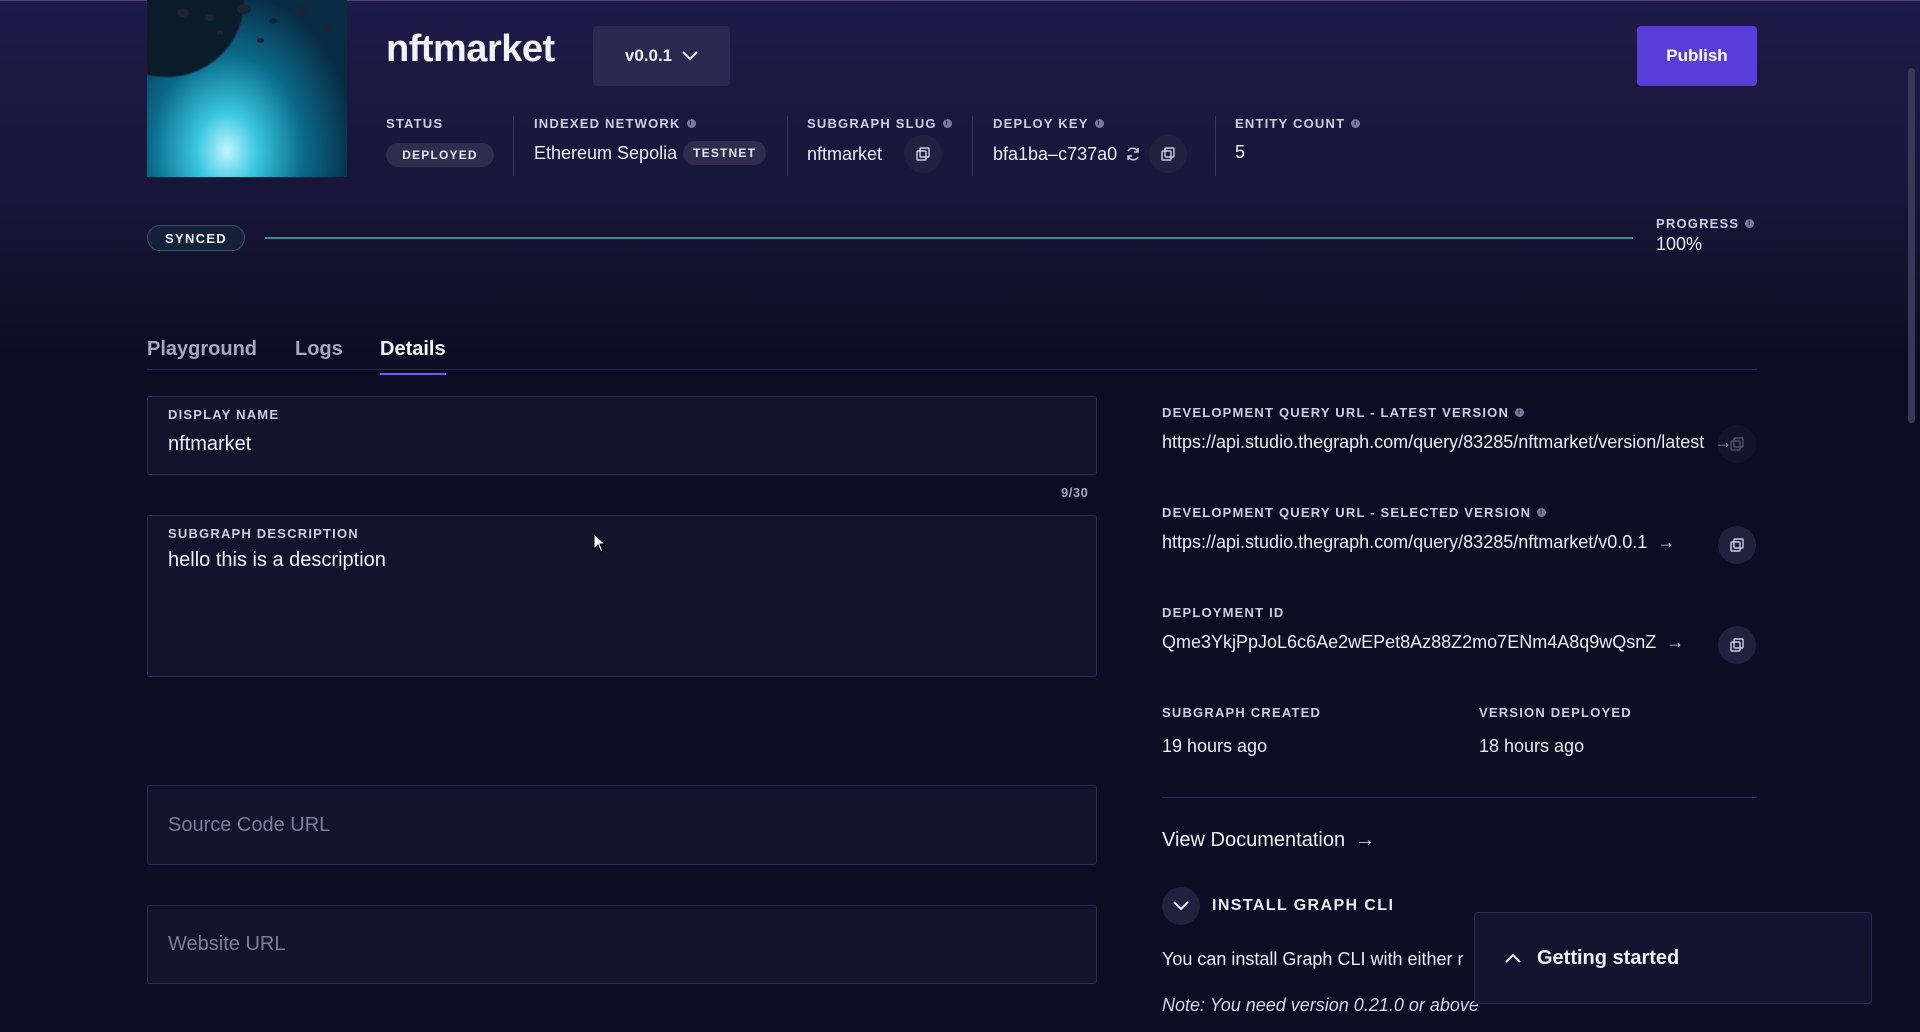 The width and height of the screenshot is (1920, 1032). I want to click on view-documentation-label: View Documentation, so click(1254, 840).